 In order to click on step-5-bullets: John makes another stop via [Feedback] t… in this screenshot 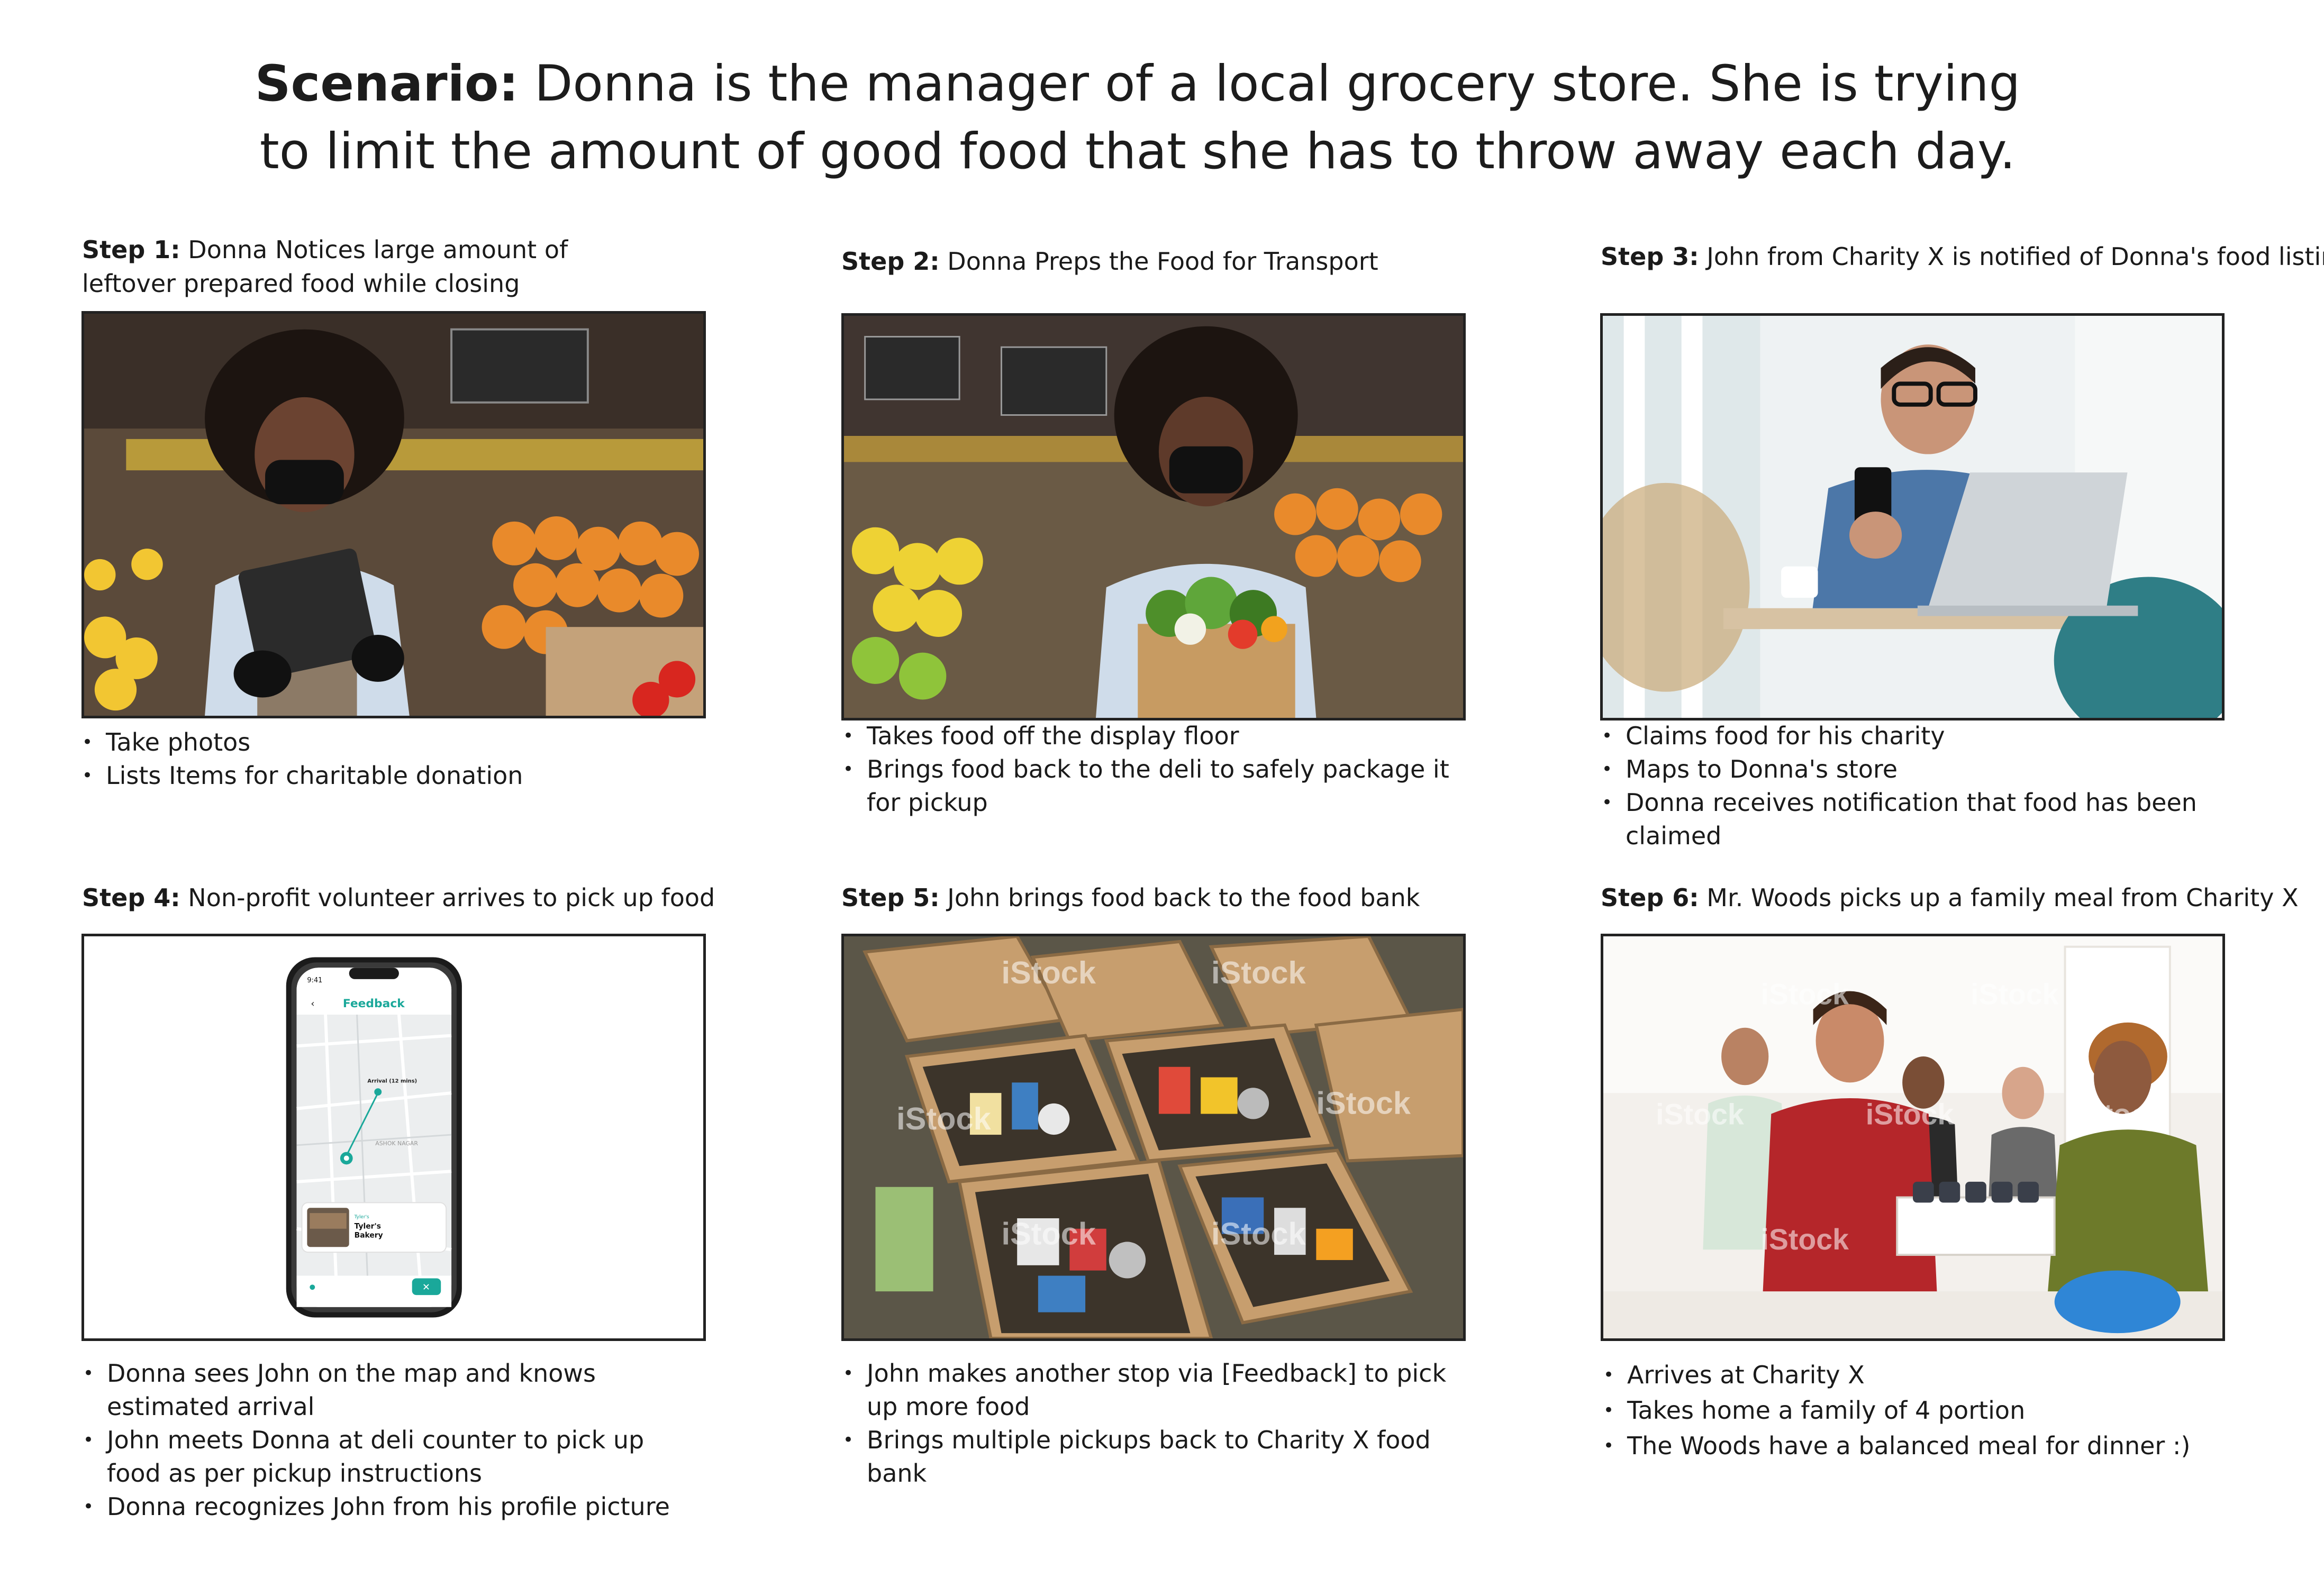, I will do `click(1151, 1423)`.